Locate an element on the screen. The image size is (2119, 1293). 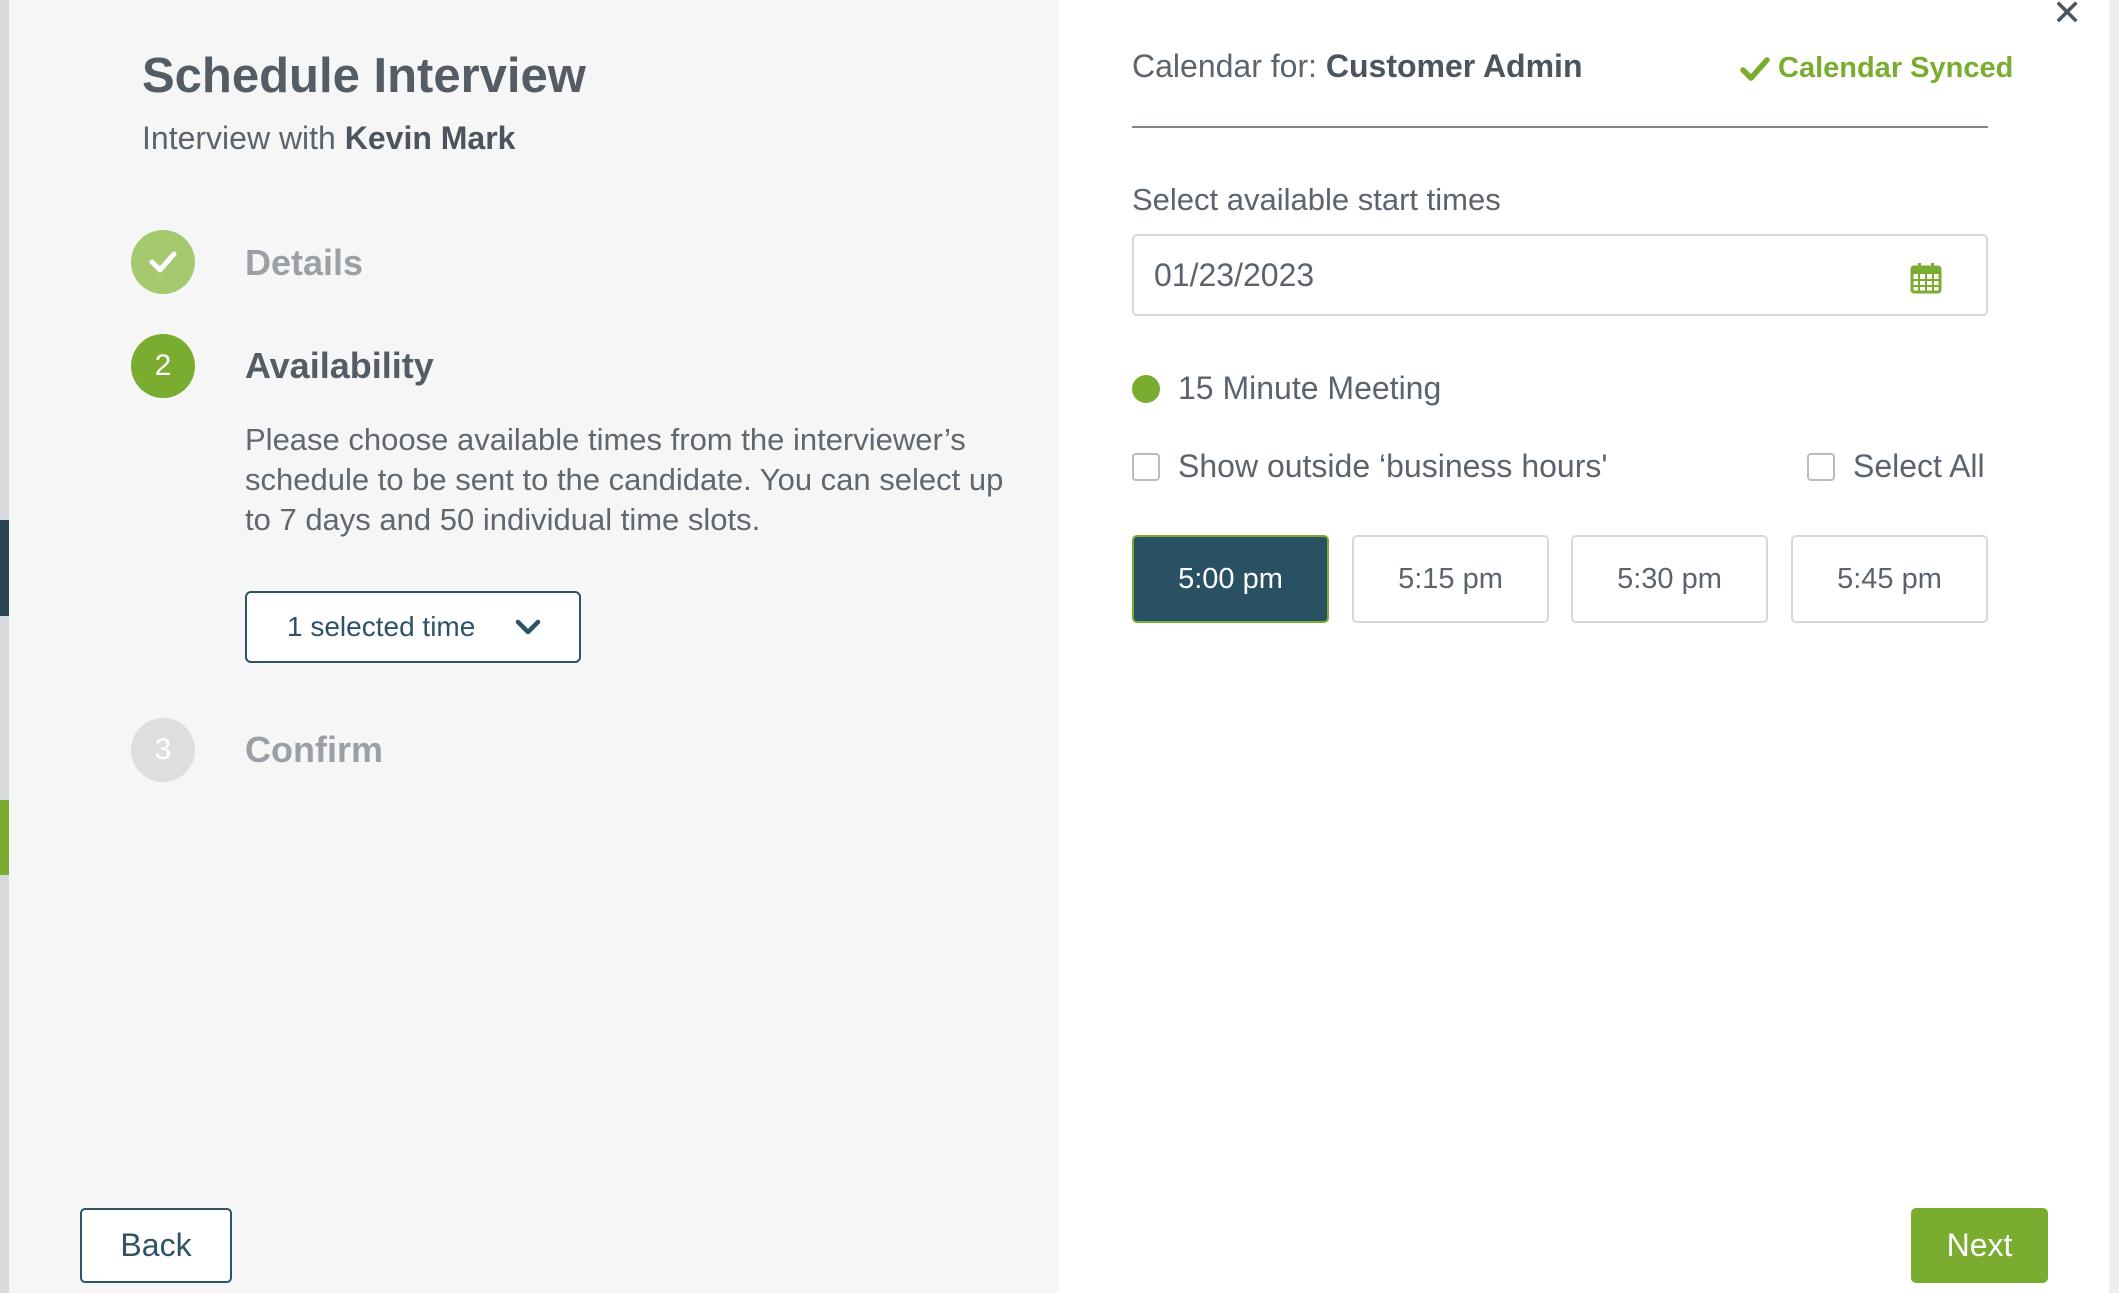
back-button: Back is located at coordinates (156, 1245).